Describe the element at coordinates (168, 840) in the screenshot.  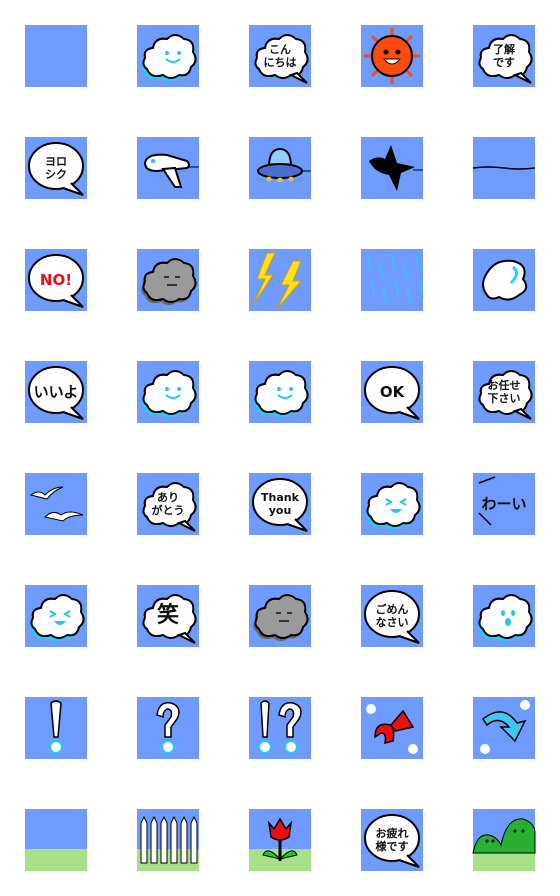
I see `emoji-tile-fence` at that location.